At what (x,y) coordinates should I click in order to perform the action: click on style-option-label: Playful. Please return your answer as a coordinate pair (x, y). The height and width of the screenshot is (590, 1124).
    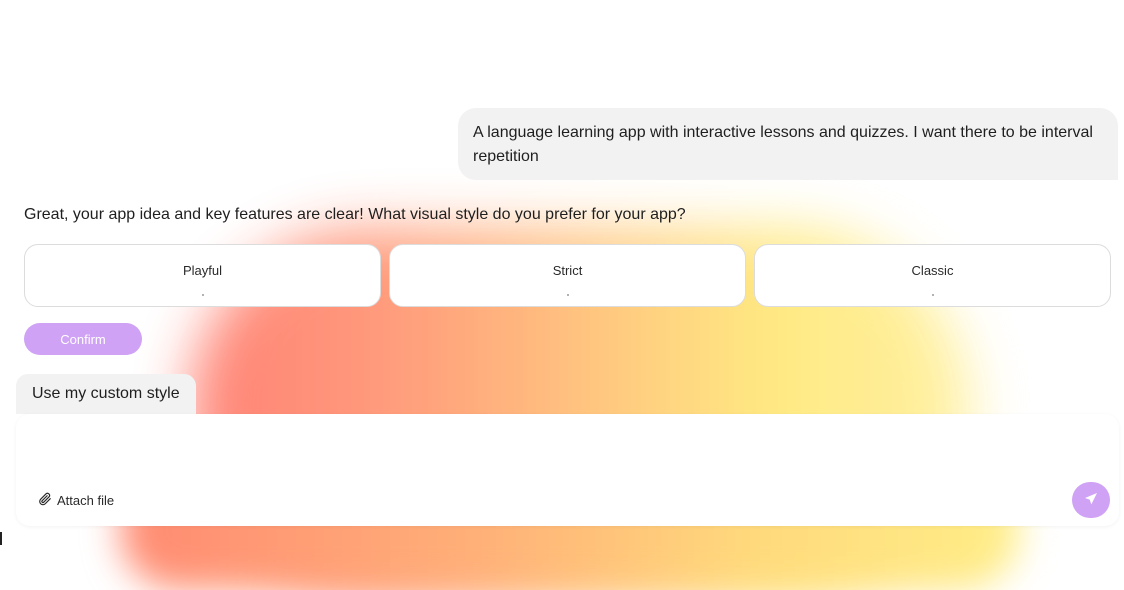
    Looking at the image, I should click on (202, 270).